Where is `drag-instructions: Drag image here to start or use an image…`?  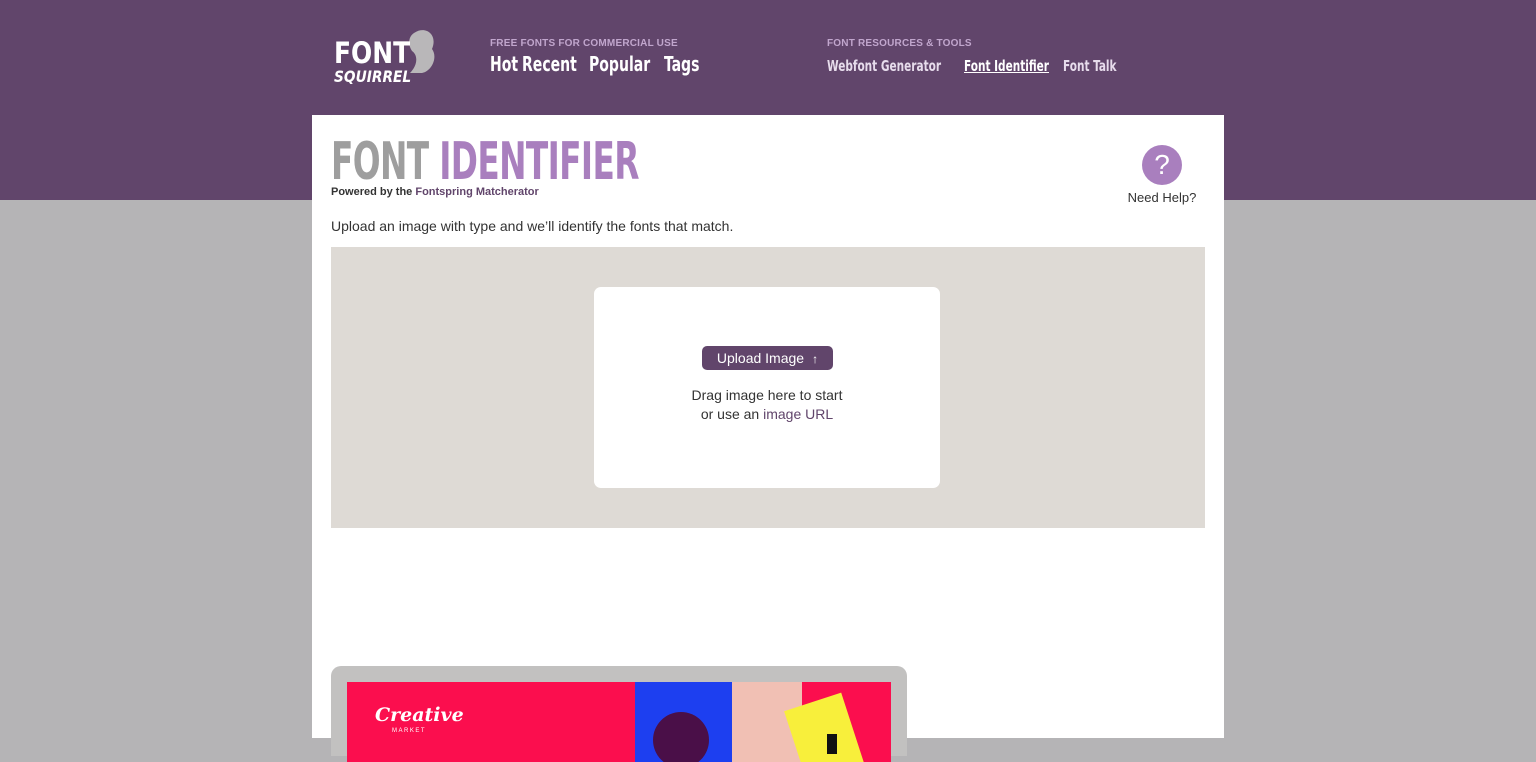 drag-instructions: Drag image here to start or use an image… is located at coordinates (767, 405).